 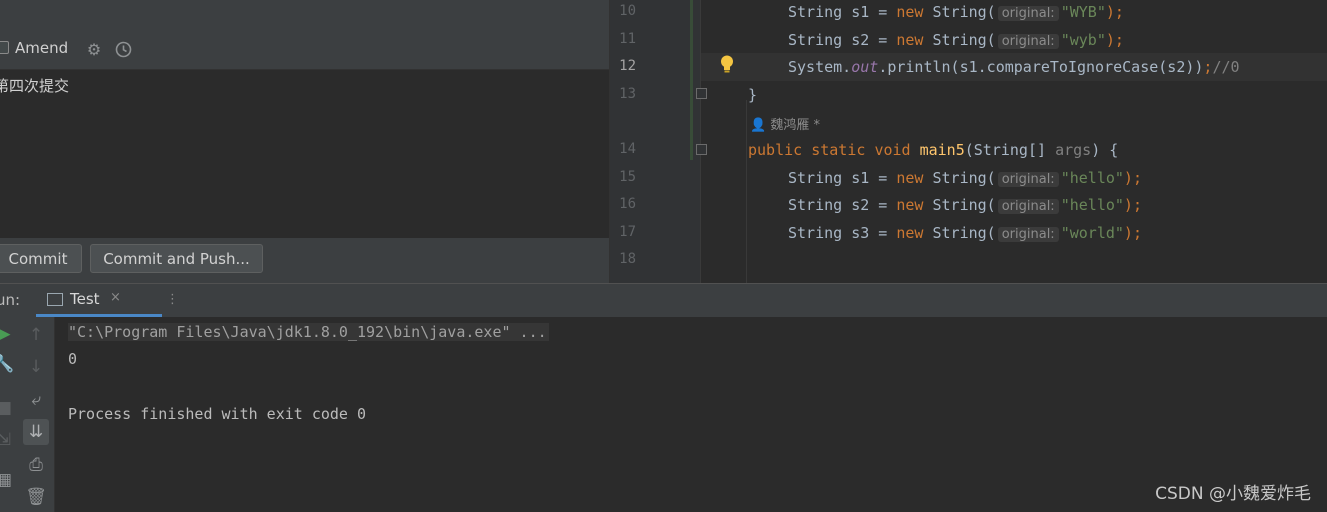 What do you see at coordinates (123, 49) in the screenshot?
I see `clock-icon` at bounding box center [123, 49].